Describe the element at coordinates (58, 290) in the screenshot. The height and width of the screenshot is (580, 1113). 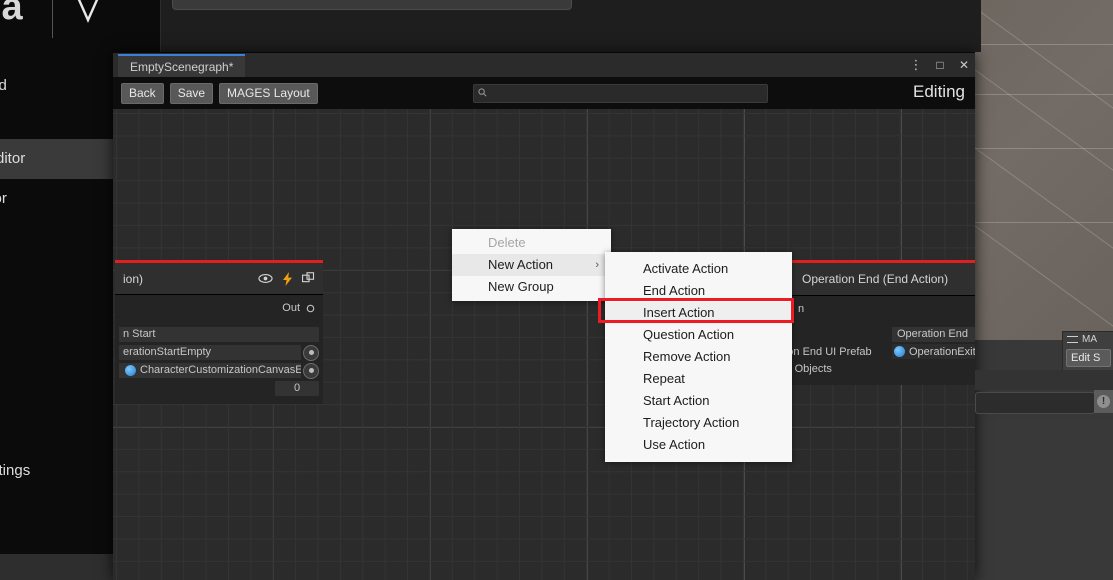
I see `app-sidebar: ia ted Editor itor n ettings :` at that location.